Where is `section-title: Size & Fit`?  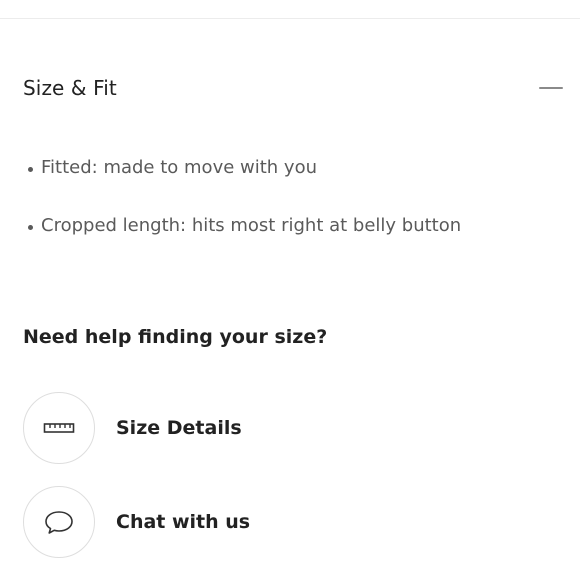
section-title: Size & Fit is located at coordinates (70, 88).